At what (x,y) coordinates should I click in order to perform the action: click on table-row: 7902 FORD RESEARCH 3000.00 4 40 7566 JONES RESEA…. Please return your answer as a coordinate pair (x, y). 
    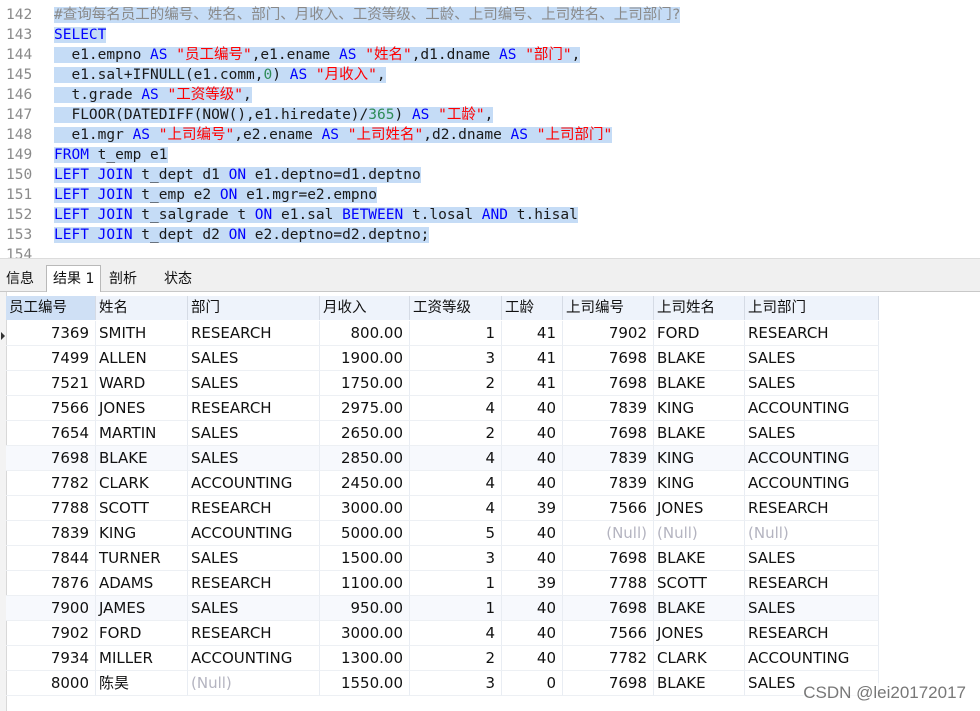
    Looking at the image, I should click on (442, 633).